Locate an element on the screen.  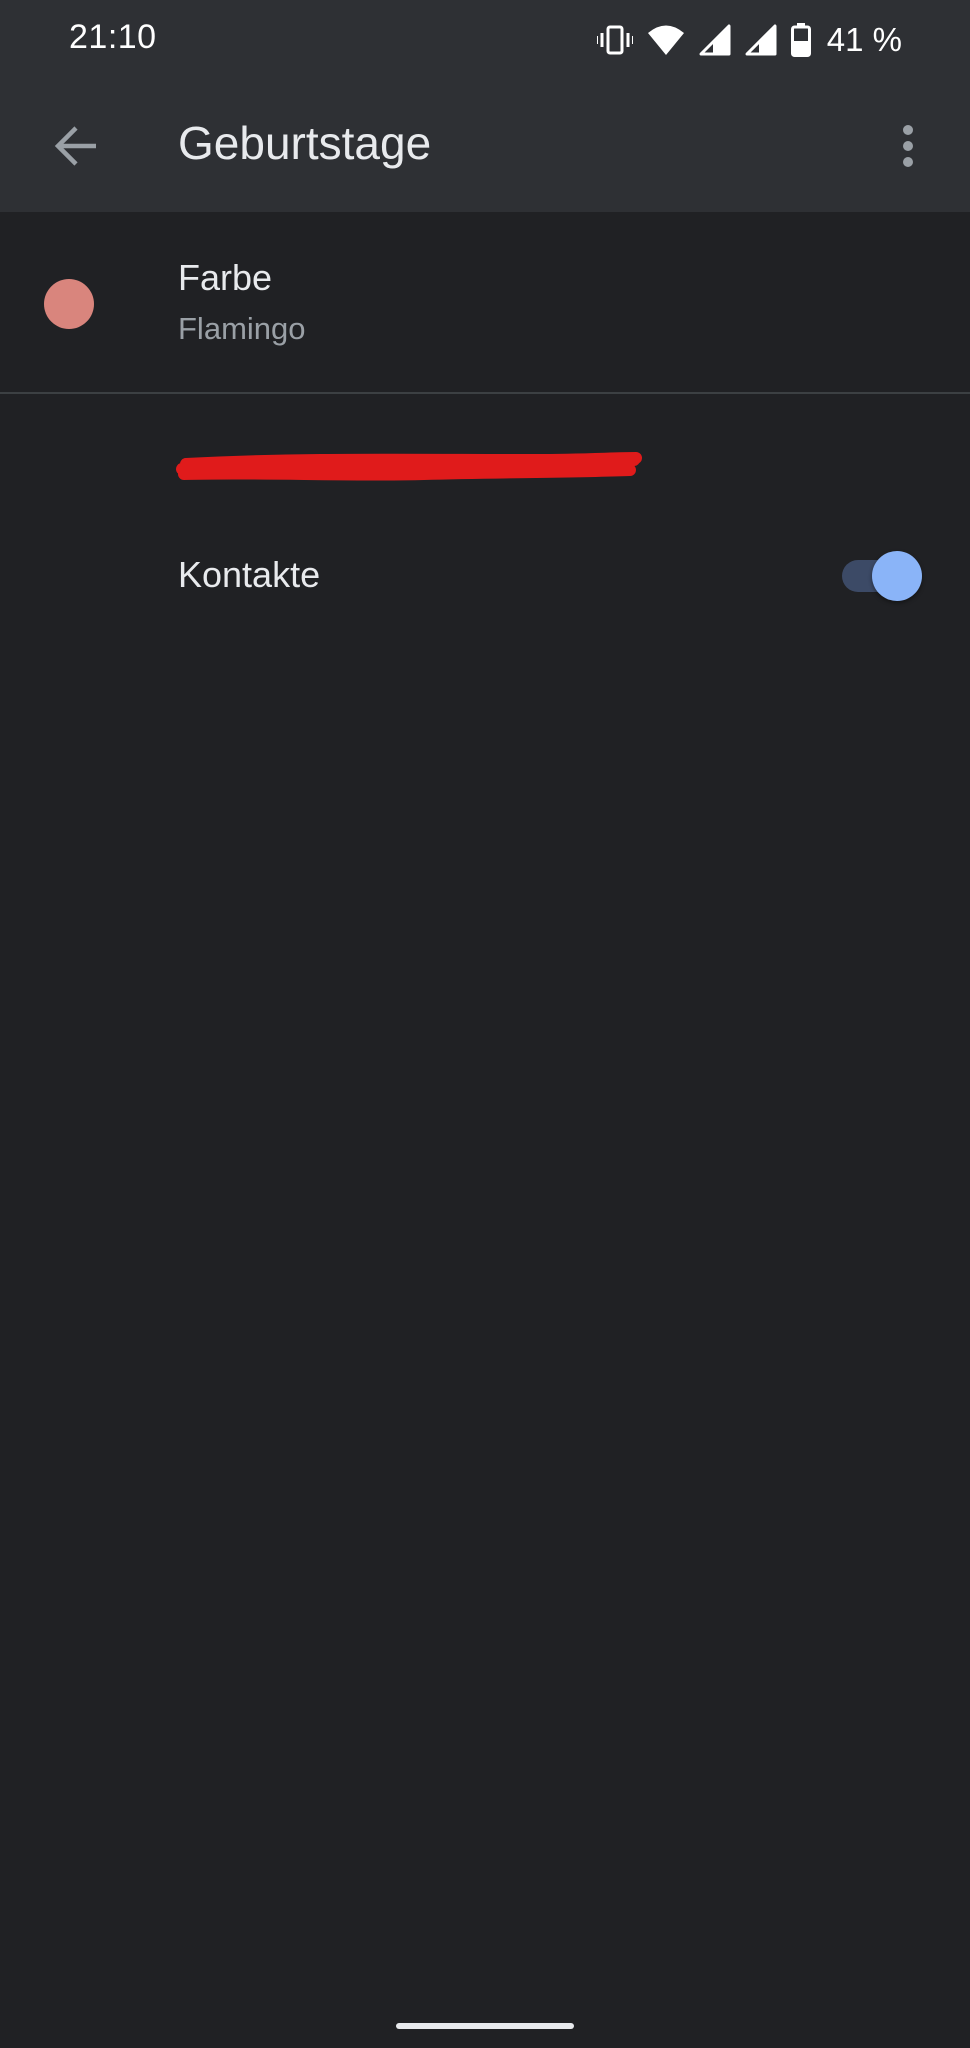
status-icons: 41 % is located at coordinates (749, 40).